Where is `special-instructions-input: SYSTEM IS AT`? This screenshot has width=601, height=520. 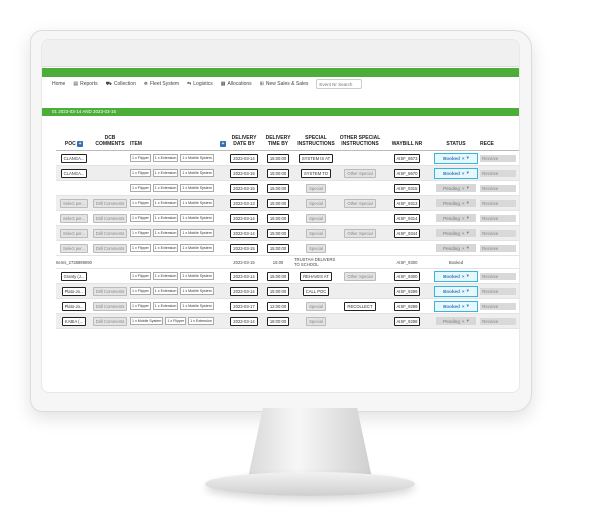
special-instructions-input: SYSTEM IS AT is located at coordinates (316, 158).